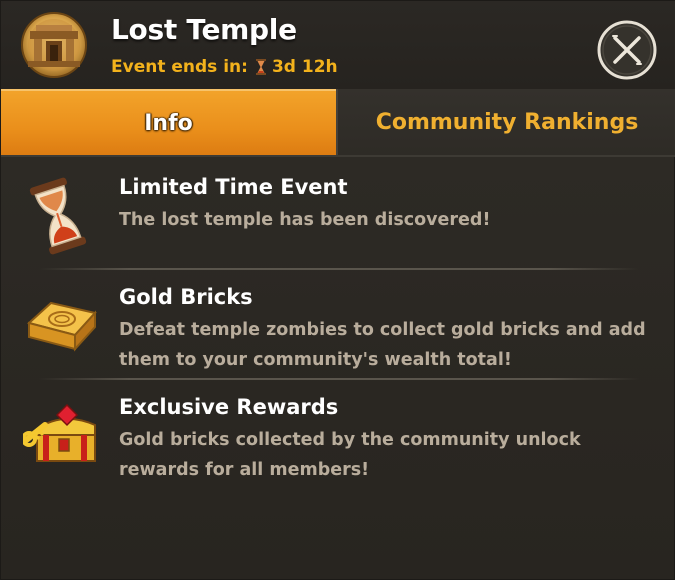 The height and width of the screenshot is (580, 675). What do you see at coordinates (179, 67) in the screenshot?
I see `event-ends-label: Event ends in:` at bounding box center [179, 67].